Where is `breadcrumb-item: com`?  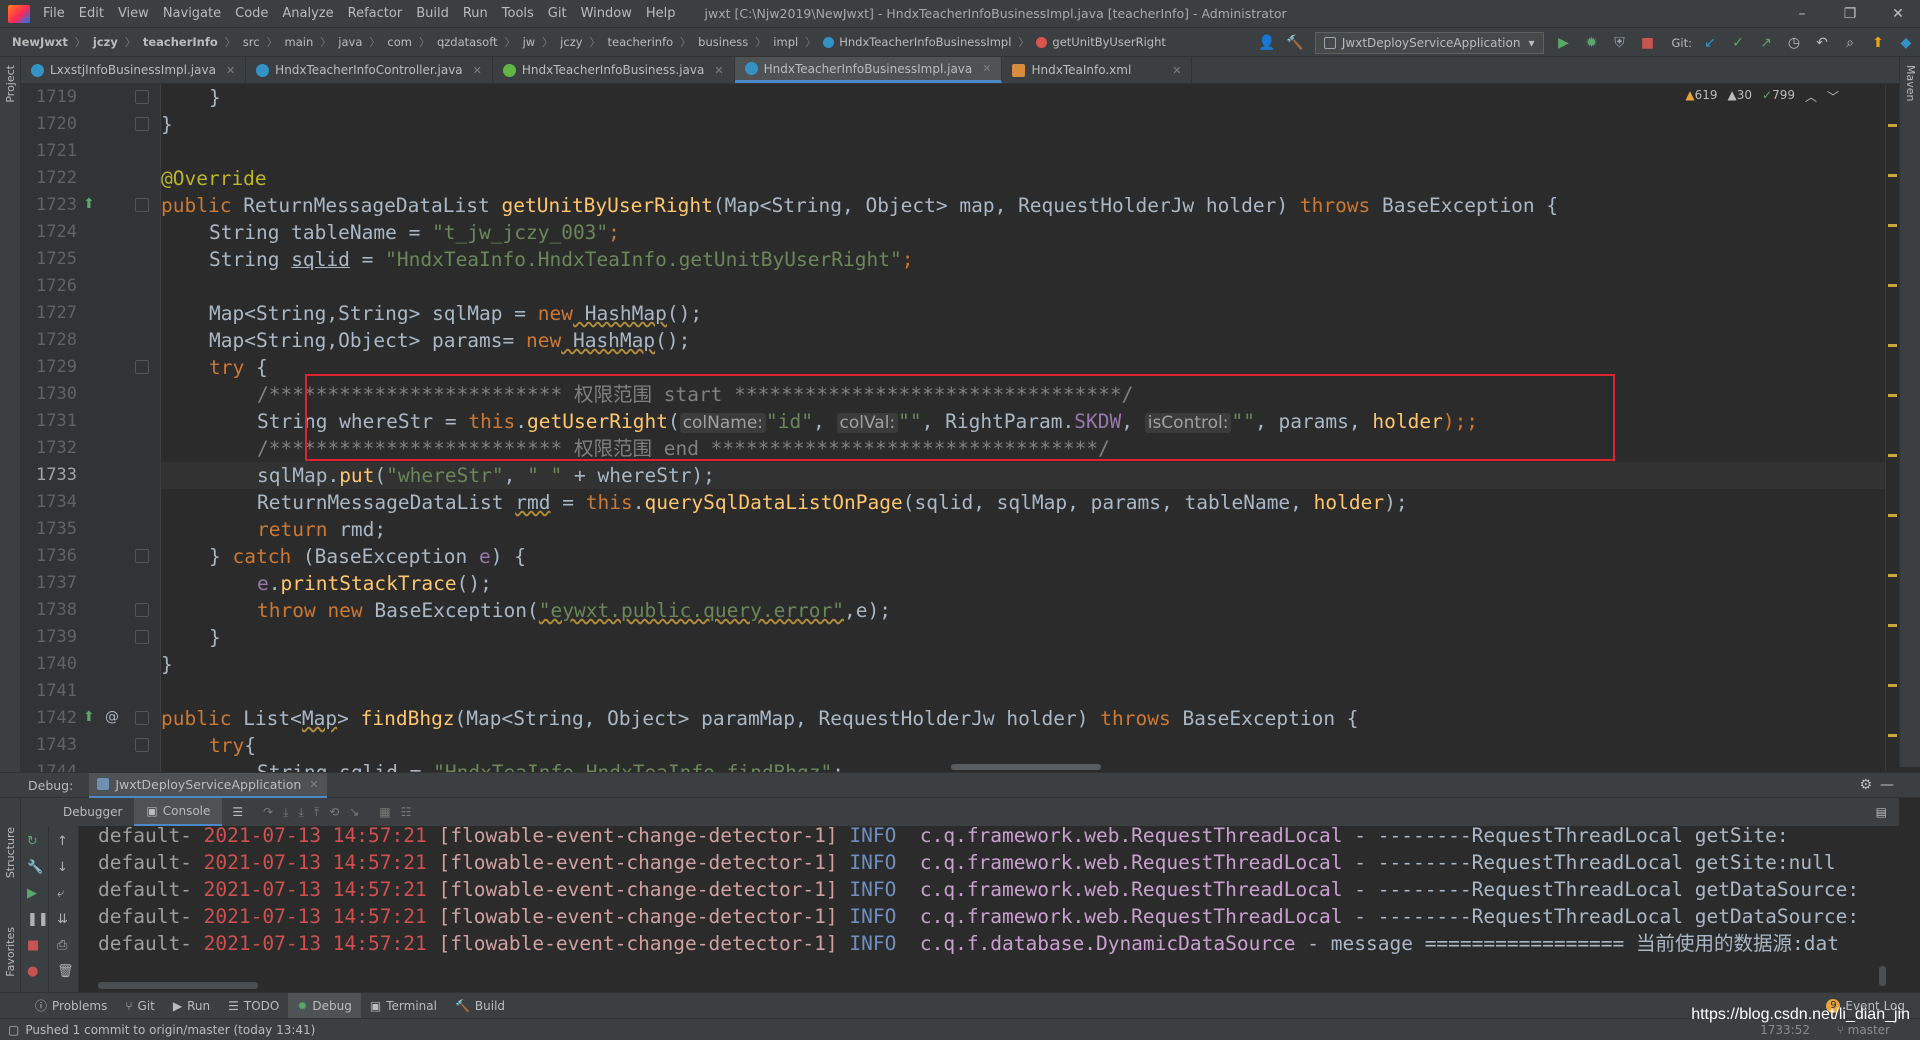
breadcrumb-item: com is located at coordinates (399, 42).